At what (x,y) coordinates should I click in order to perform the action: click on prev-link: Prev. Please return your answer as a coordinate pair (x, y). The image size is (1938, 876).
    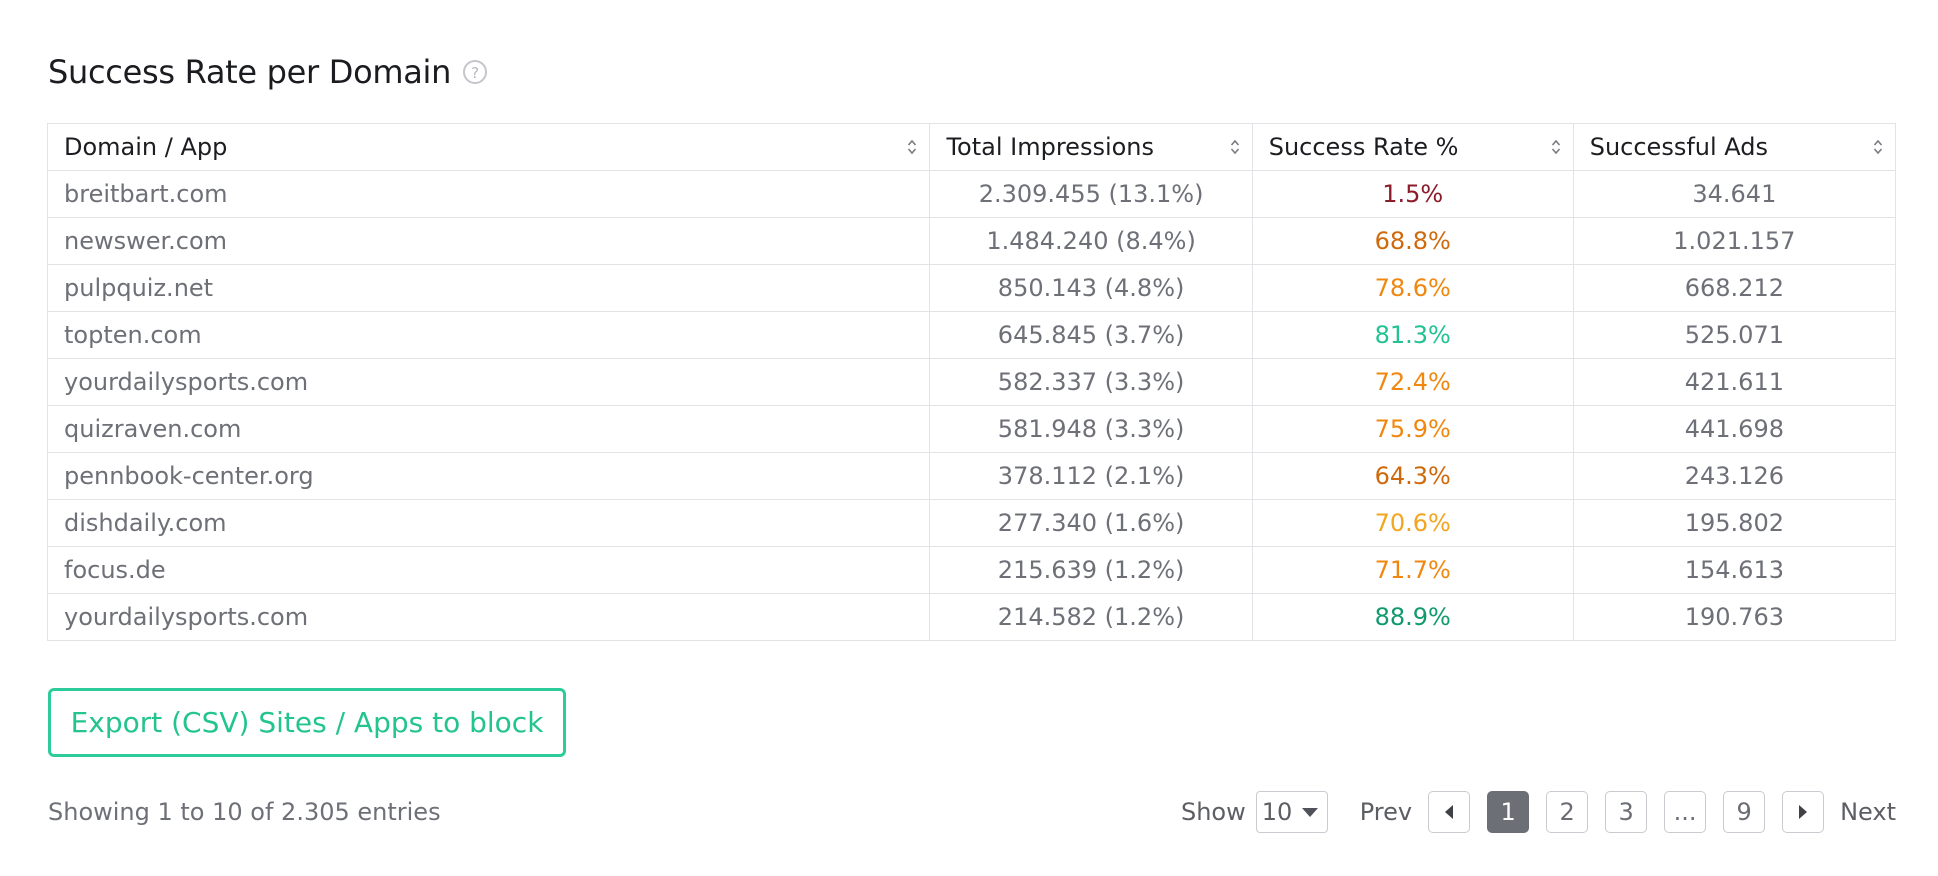
    Looking at the image, I should click on (1386, 812).